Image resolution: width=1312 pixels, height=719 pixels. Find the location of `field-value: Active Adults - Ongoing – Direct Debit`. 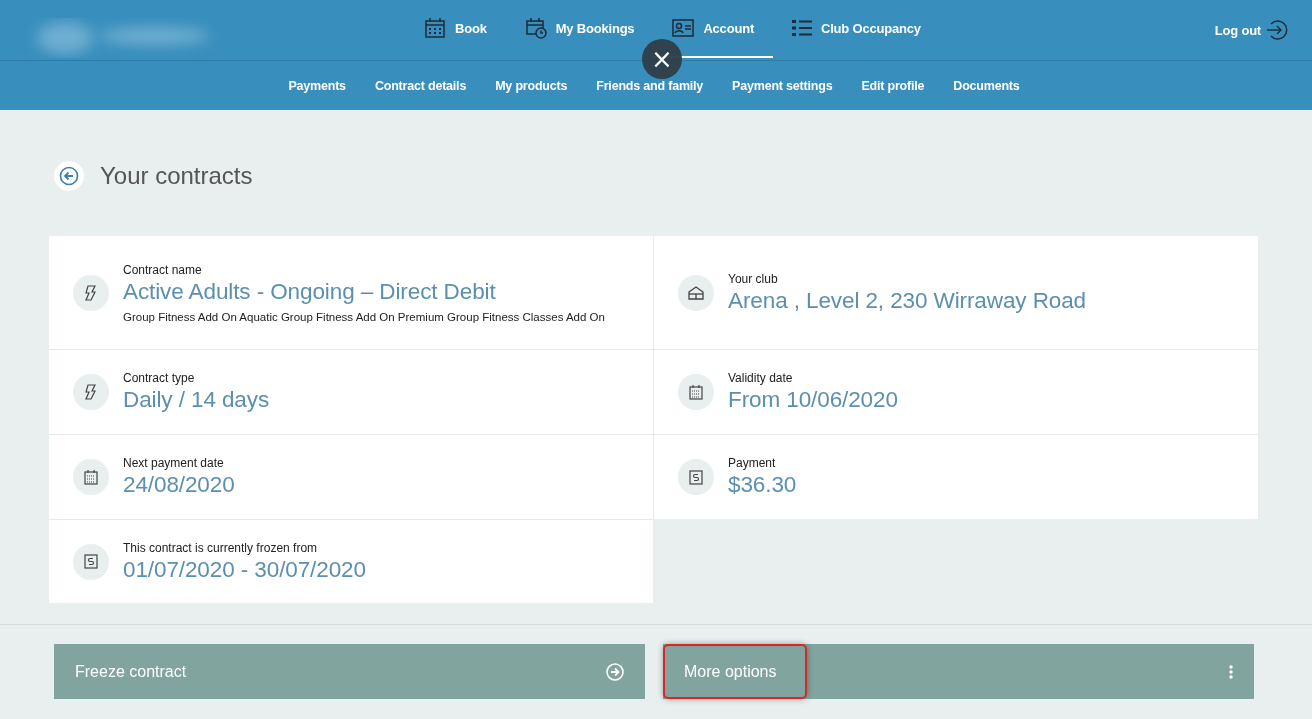

field-value: Active Adults - Ongoing – Direct Debit is located at coordinates (310, 291).